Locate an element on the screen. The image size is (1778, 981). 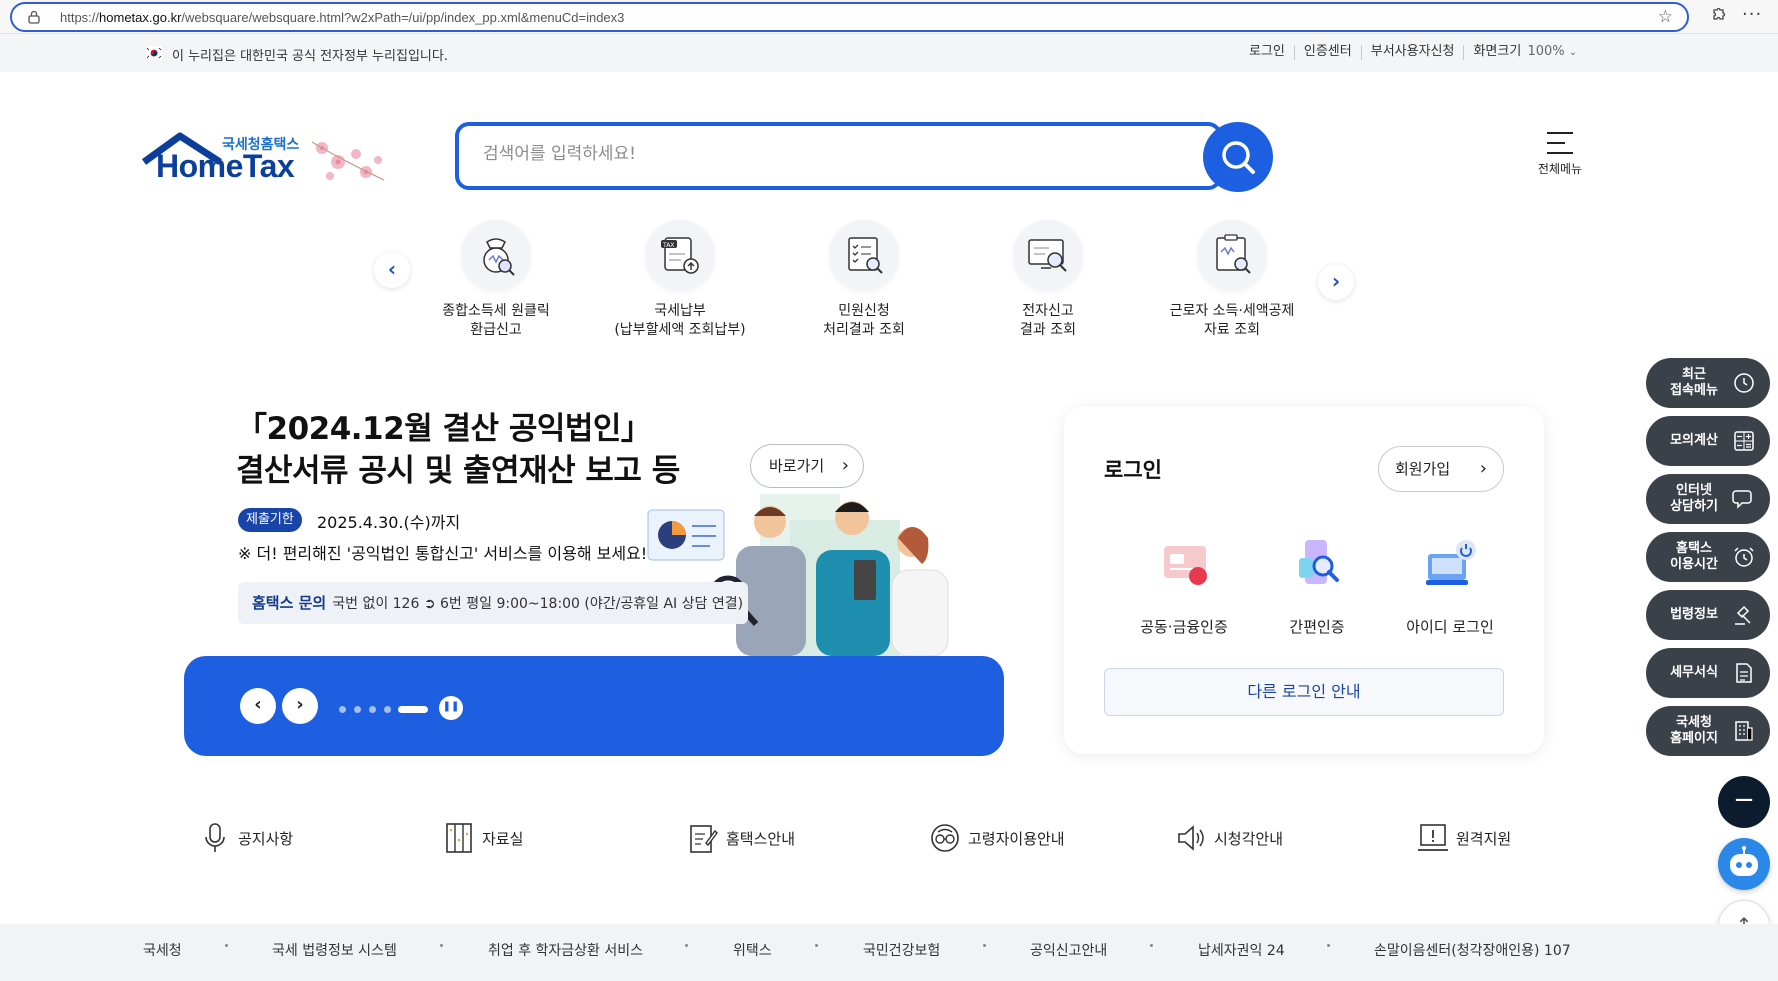
deadline-badge: 제출기한 is located at coordinates (270, 520).